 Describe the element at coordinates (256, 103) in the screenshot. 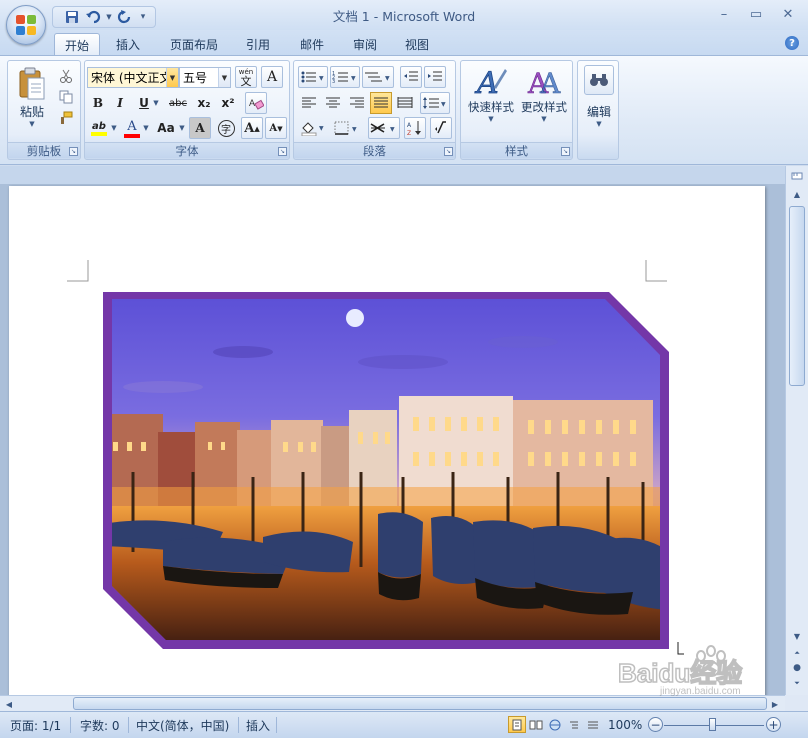

I see `clear-formatting-button: A` at that location.